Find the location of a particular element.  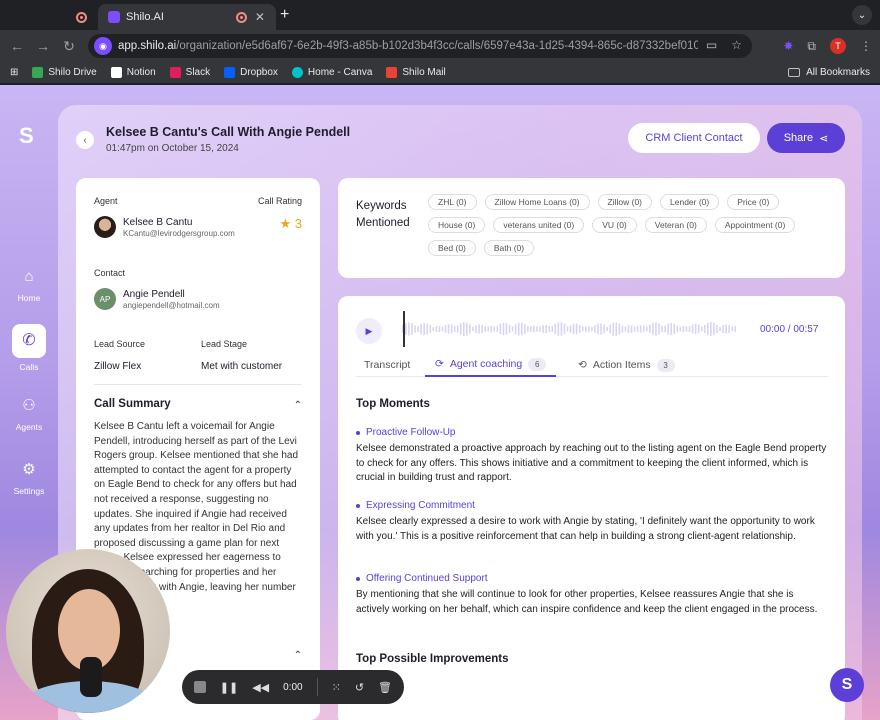

tab-agent-coaching: ⟳ Agent coaching 6 is located at coordinates (491, 365).